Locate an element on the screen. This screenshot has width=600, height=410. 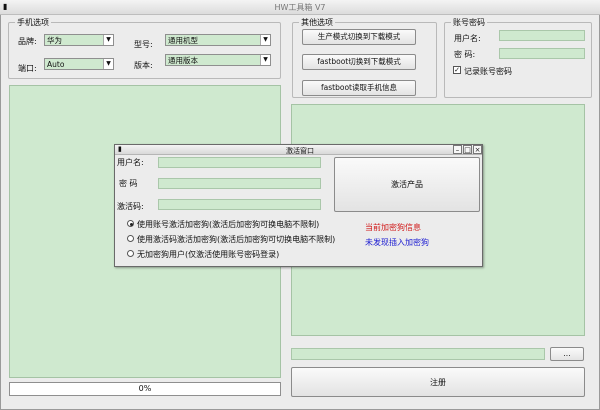
other-options-label: 其他选项 is located at coordinates (317, 22).